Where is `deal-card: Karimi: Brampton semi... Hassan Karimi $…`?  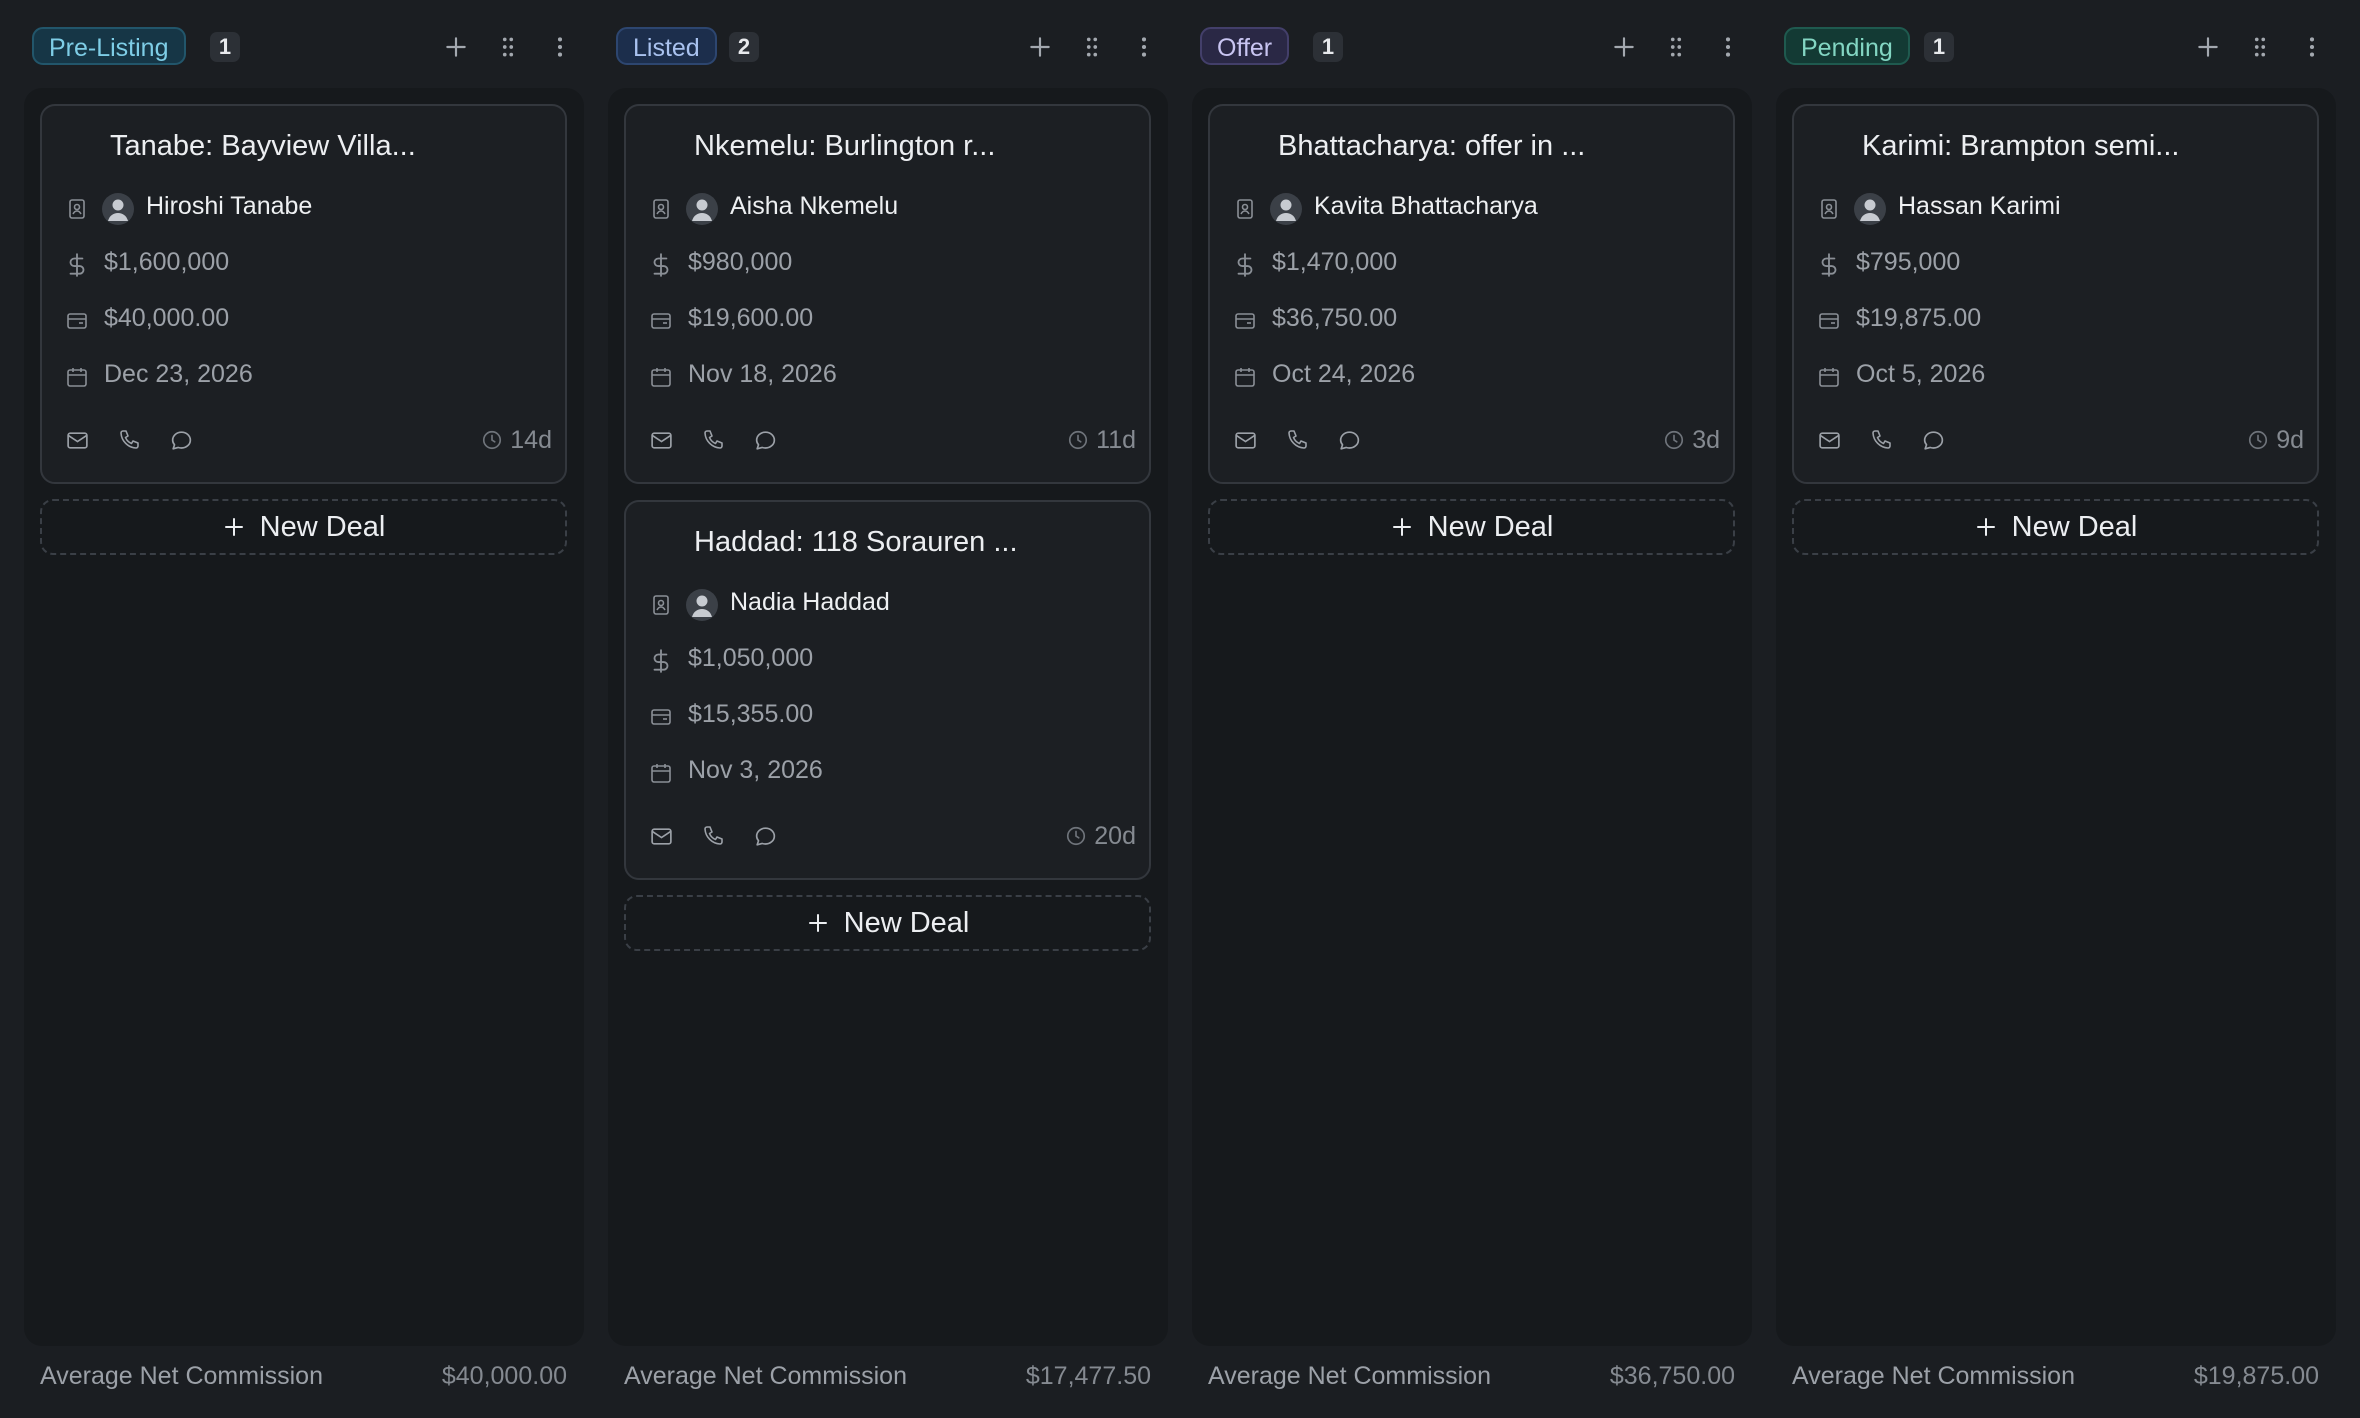 deal-card: Karimi: Brampton semi... Hassan Karimi $… is located at coordinates (2055, 294).